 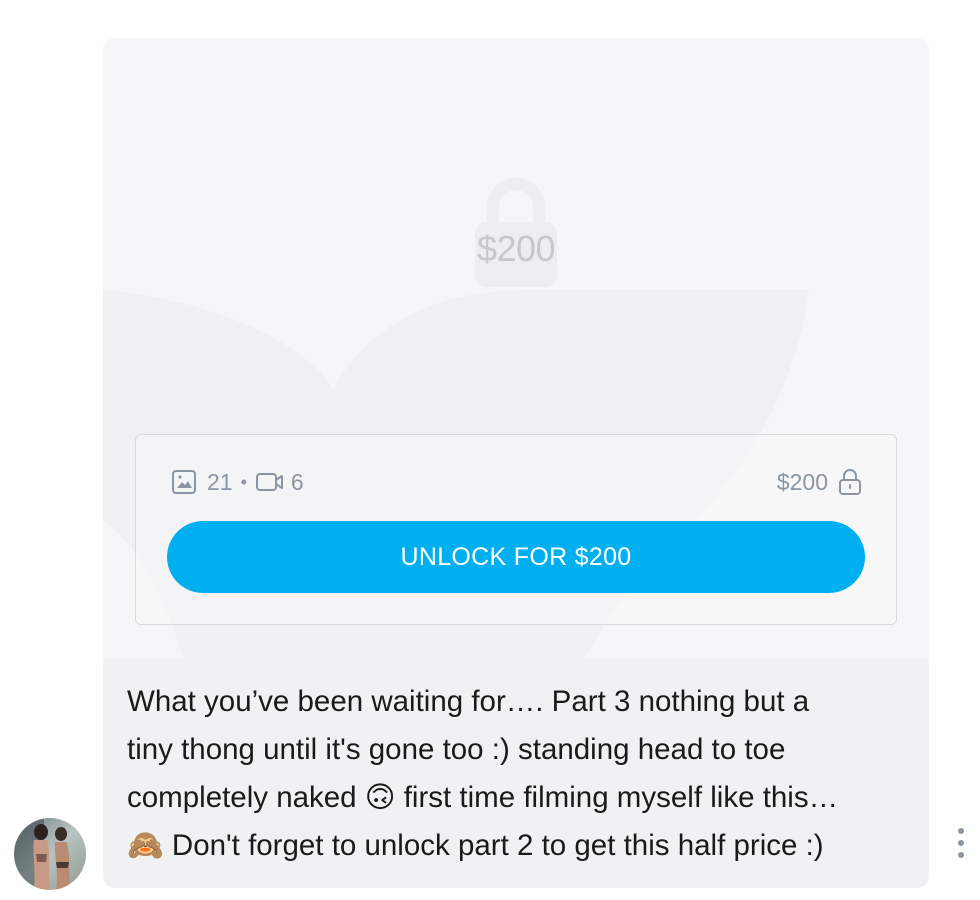 What do you see at coordinates (850, 482) in the screenshot?
I see `lock-icon` at bounding box center [850, 482].